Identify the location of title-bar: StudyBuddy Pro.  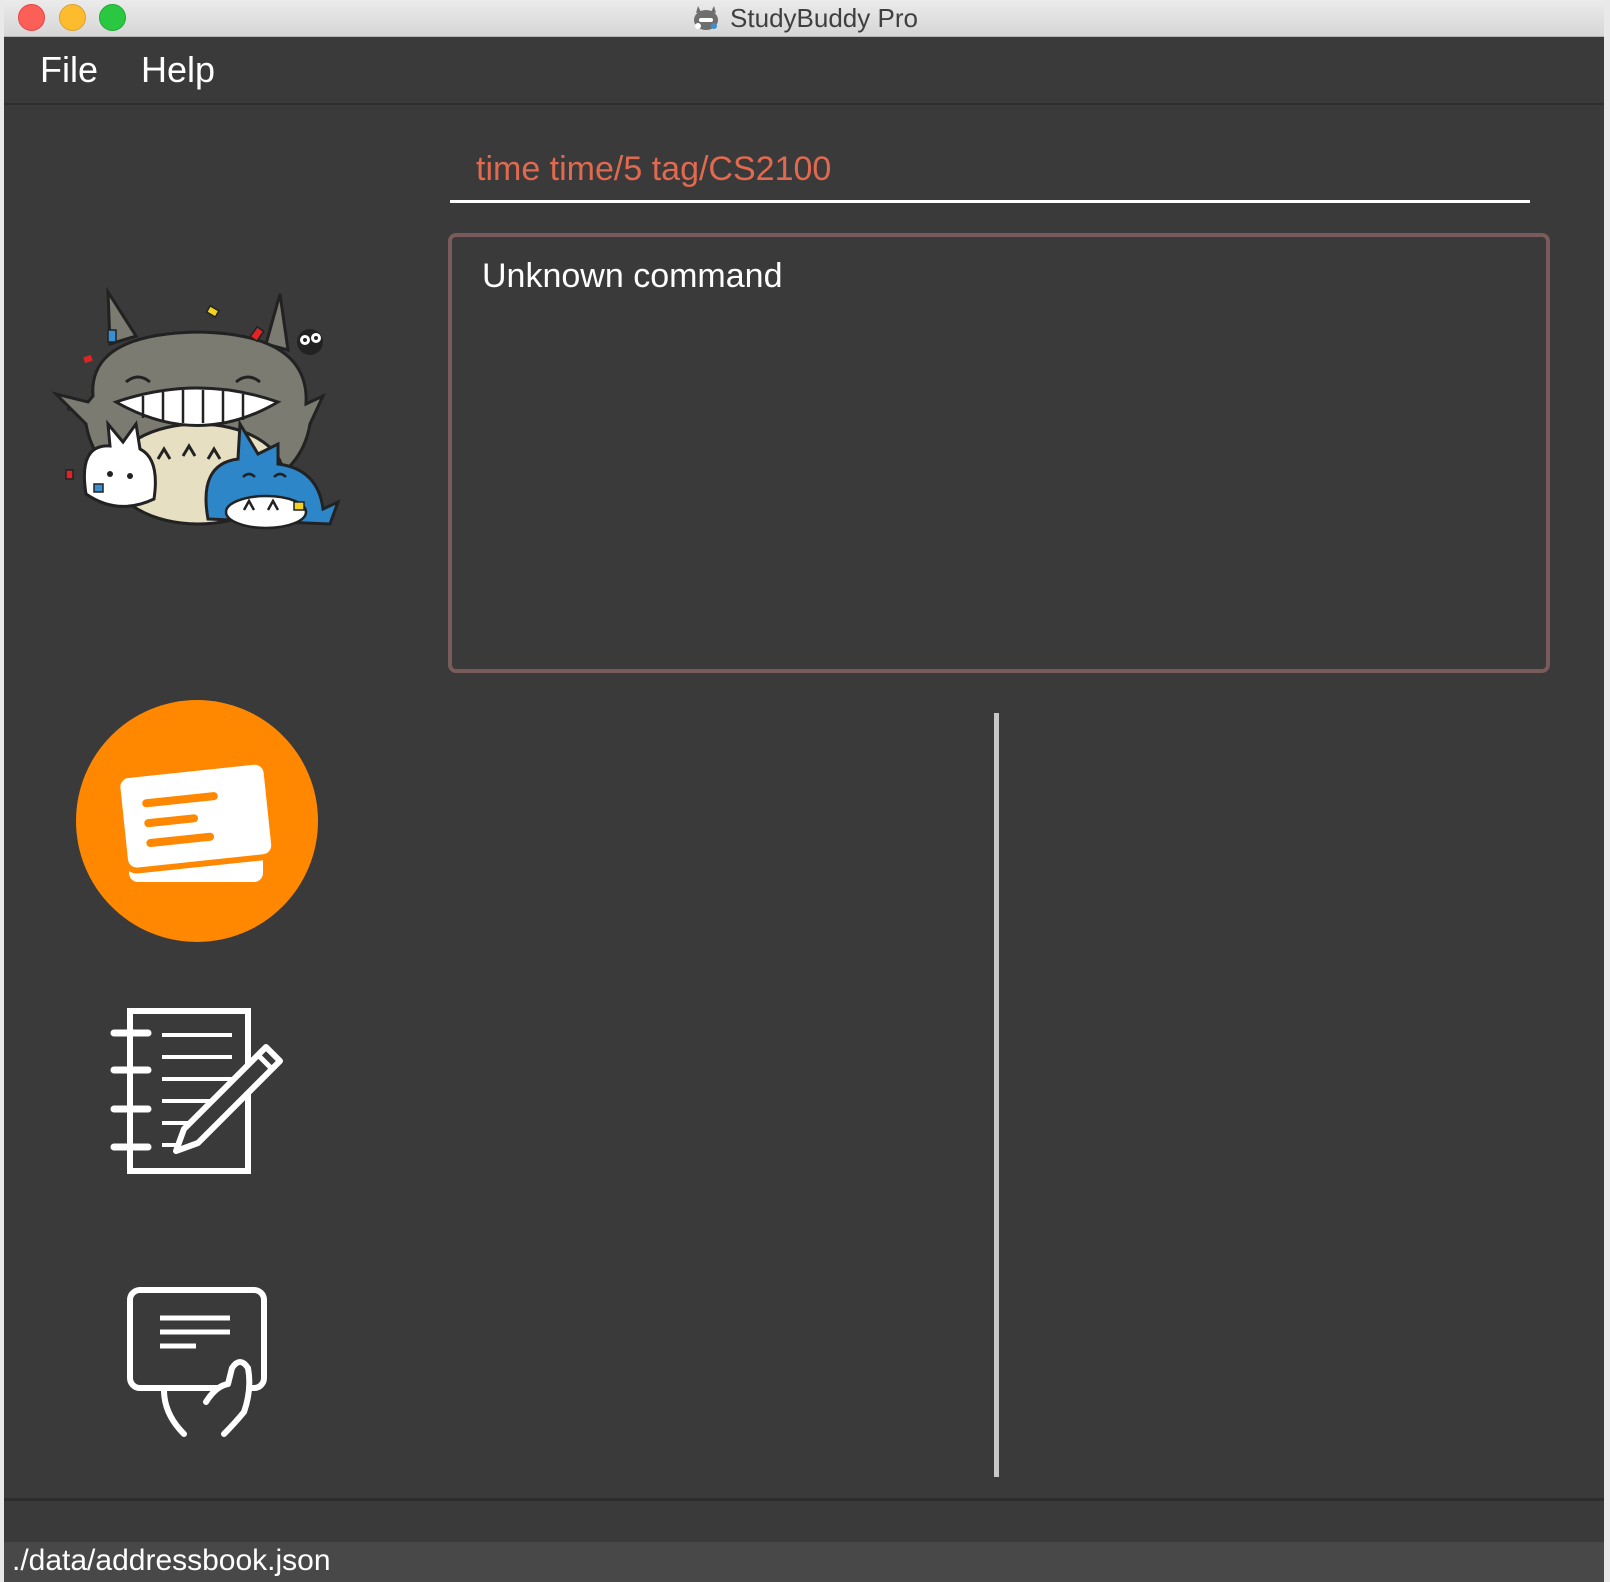
(804, 18).